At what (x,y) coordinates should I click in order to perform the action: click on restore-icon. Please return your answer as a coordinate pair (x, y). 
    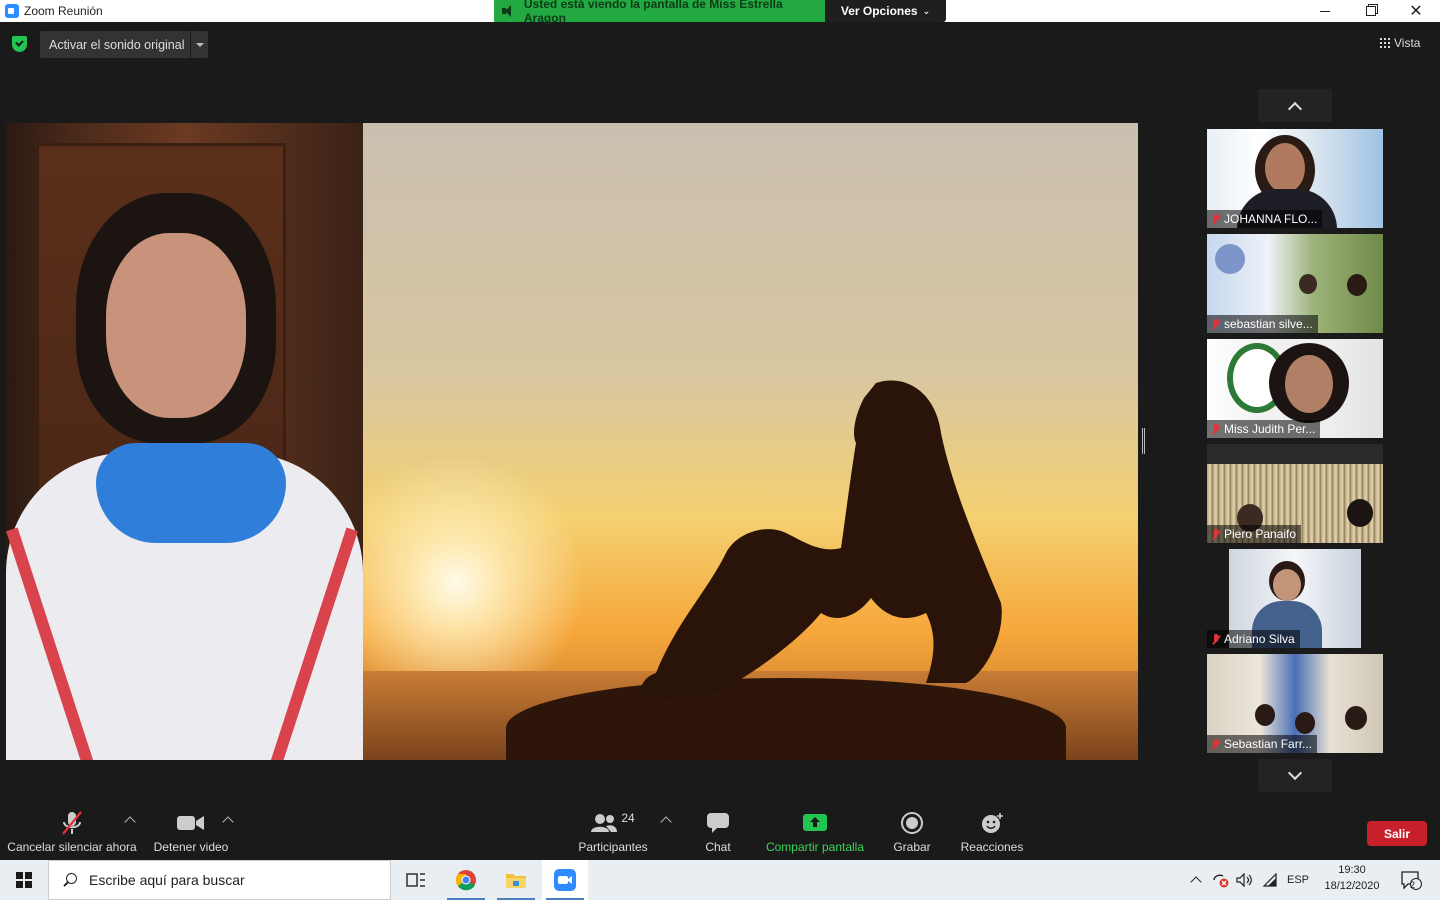
    Looking at the image, I should click on (1371, 11).